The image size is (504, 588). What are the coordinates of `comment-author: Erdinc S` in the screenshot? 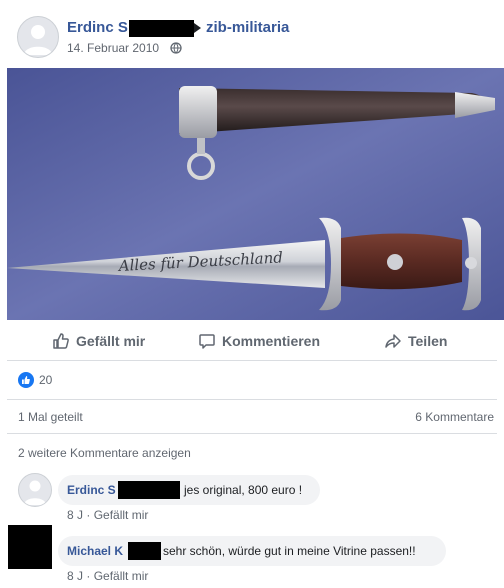 It's located at (91, 490).